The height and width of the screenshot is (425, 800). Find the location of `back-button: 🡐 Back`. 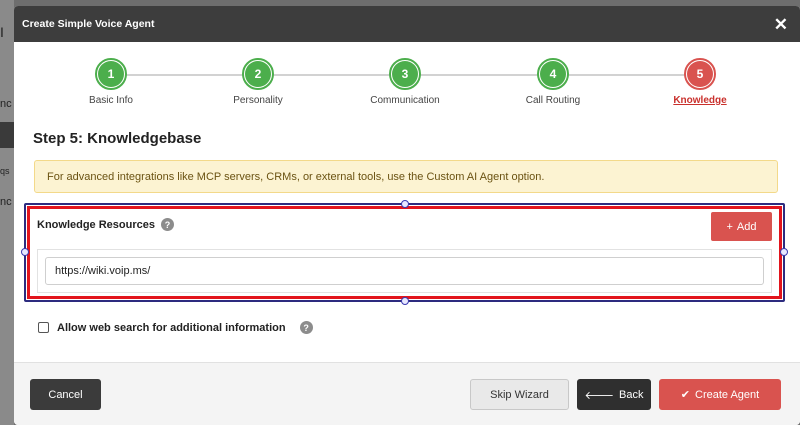

back-button: 🡐 Back is located at coordinates (614, 394).